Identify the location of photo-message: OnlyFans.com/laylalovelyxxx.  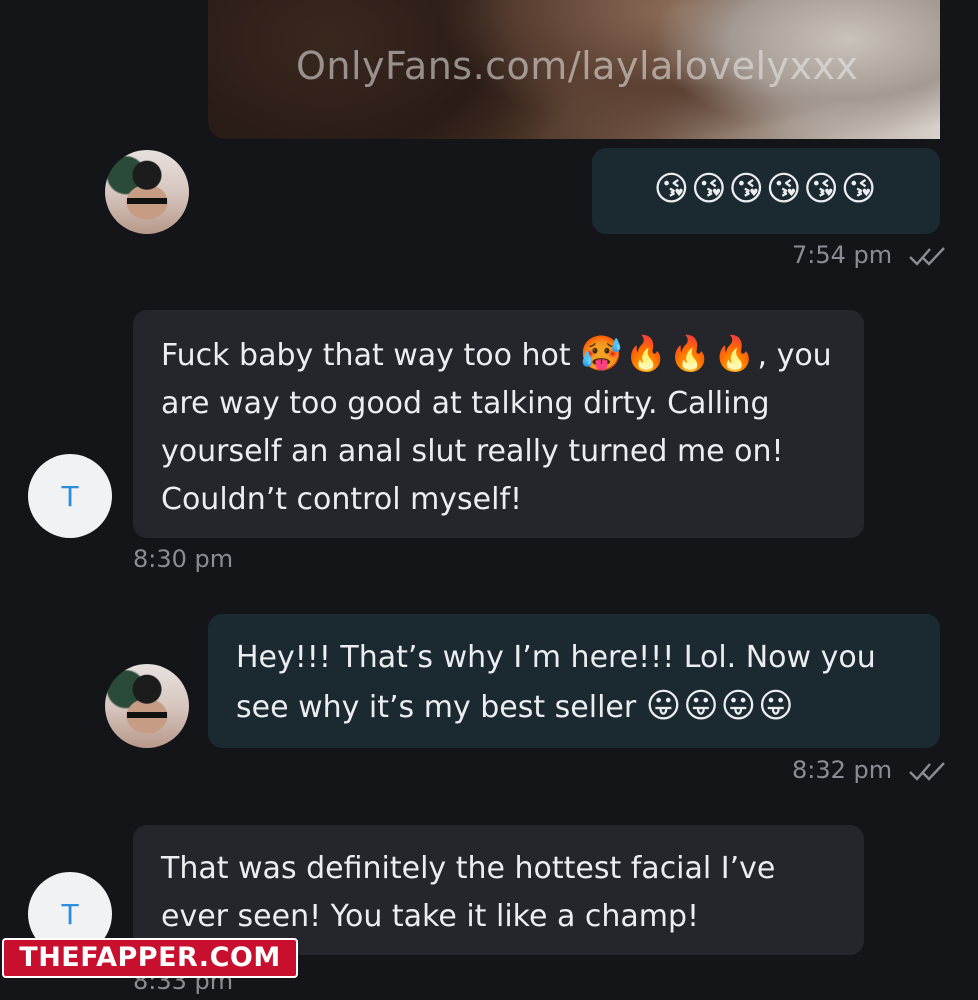
(574, 69).